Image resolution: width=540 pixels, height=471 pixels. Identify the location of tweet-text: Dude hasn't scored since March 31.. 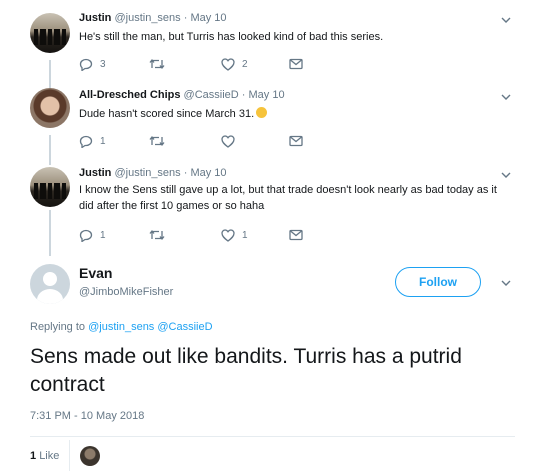
(289, 114).